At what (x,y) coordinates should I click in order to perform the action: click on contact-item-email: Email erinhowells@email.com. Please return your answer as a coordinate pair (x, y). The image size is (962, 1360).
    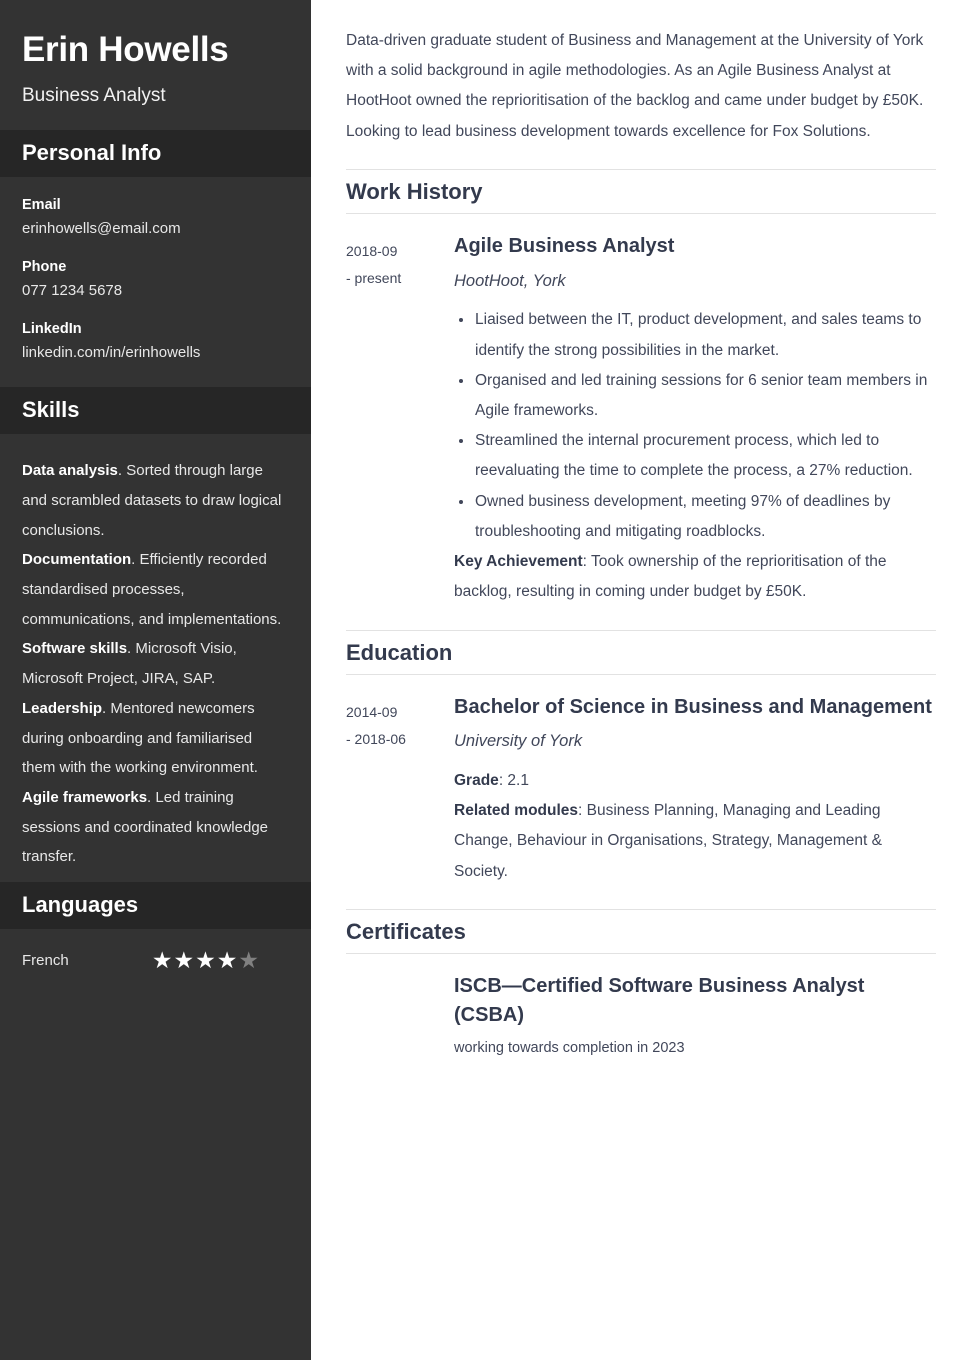
    Looking at the image, I should click on (155, 217).